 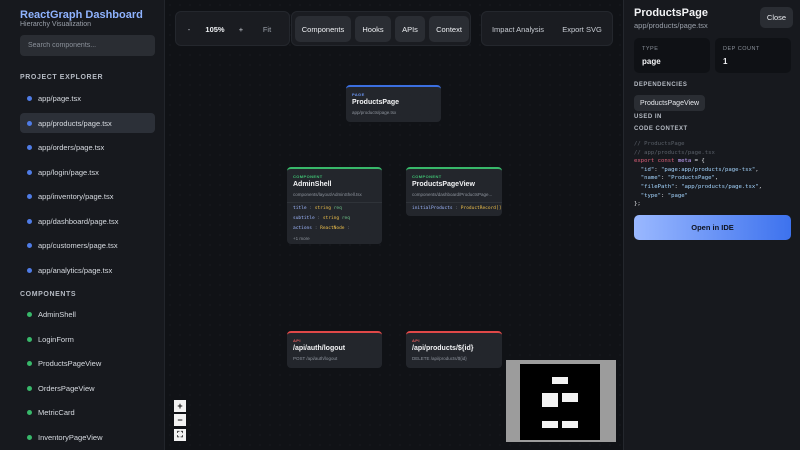 I want to click on node-kind: COMPONENT, so click(x=308, y=176).